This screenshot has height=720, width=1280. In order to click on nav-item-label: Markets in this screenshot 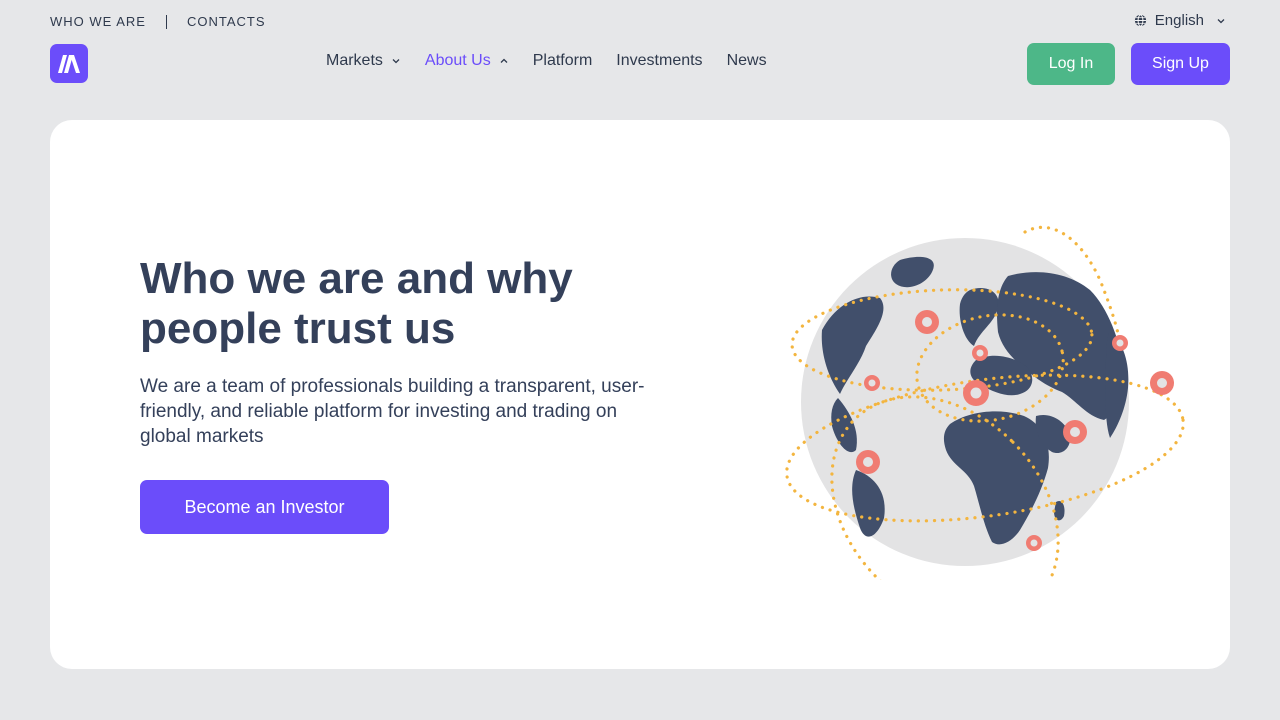, I will do `click(354, 60)`.